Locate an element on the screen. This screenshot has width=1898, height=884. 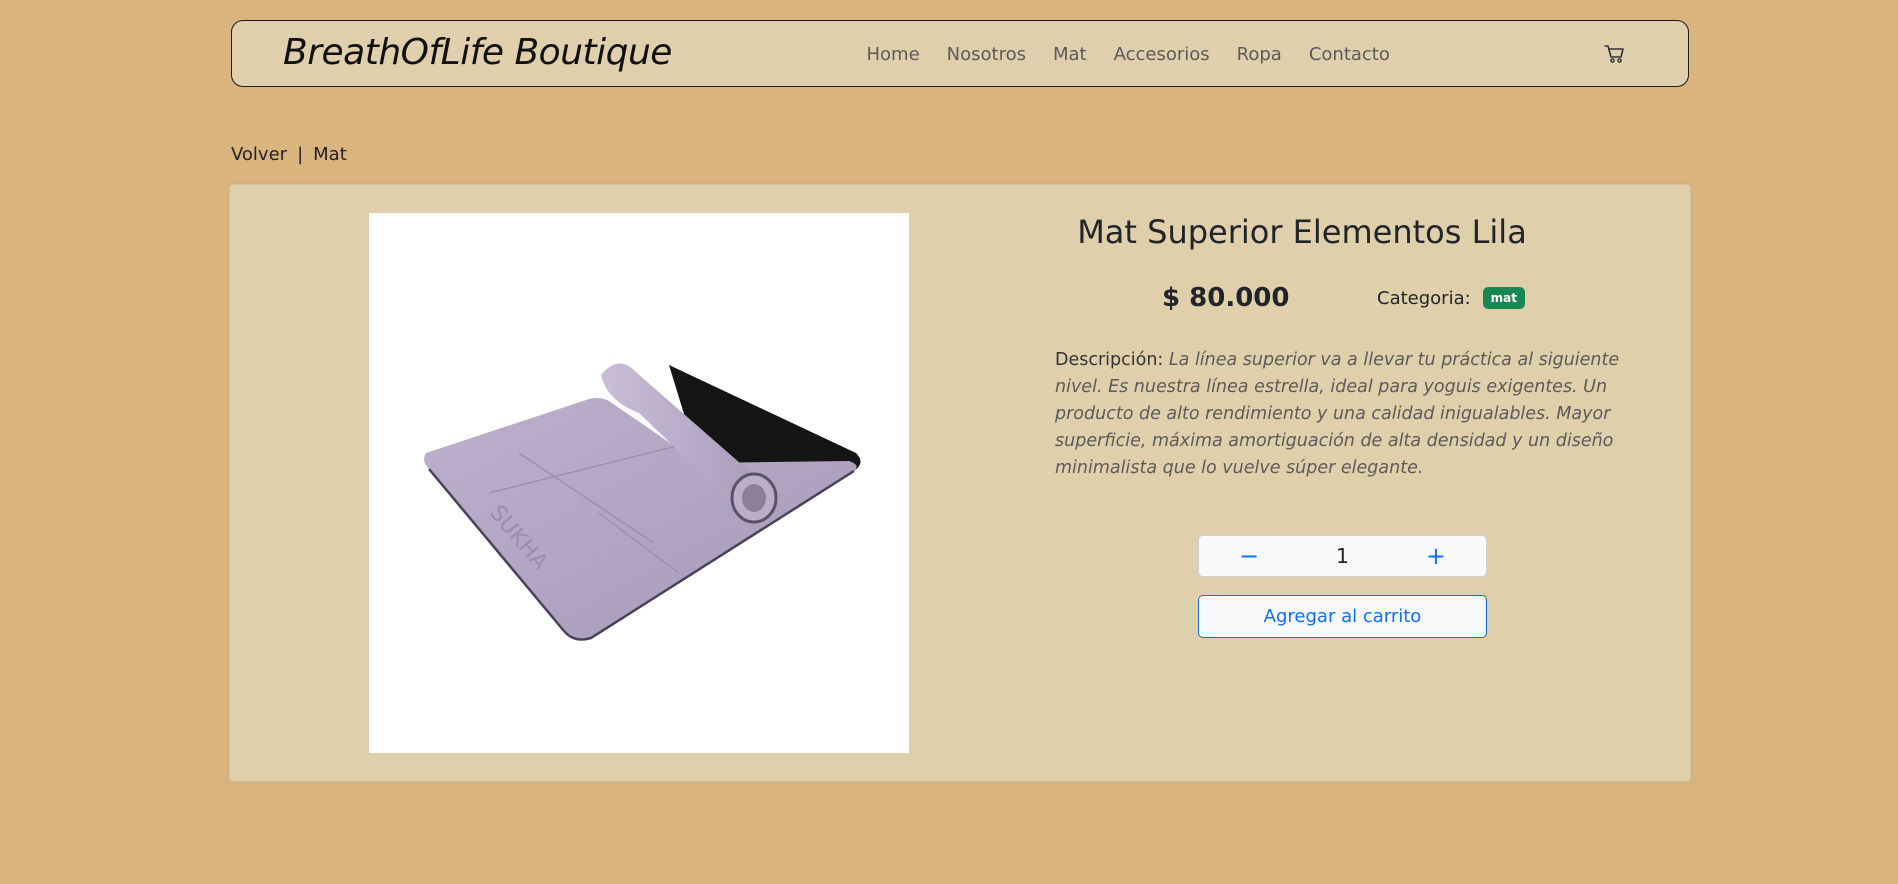
nav-link-accesorios: Accesorios is located at coordinates (1161, 54).